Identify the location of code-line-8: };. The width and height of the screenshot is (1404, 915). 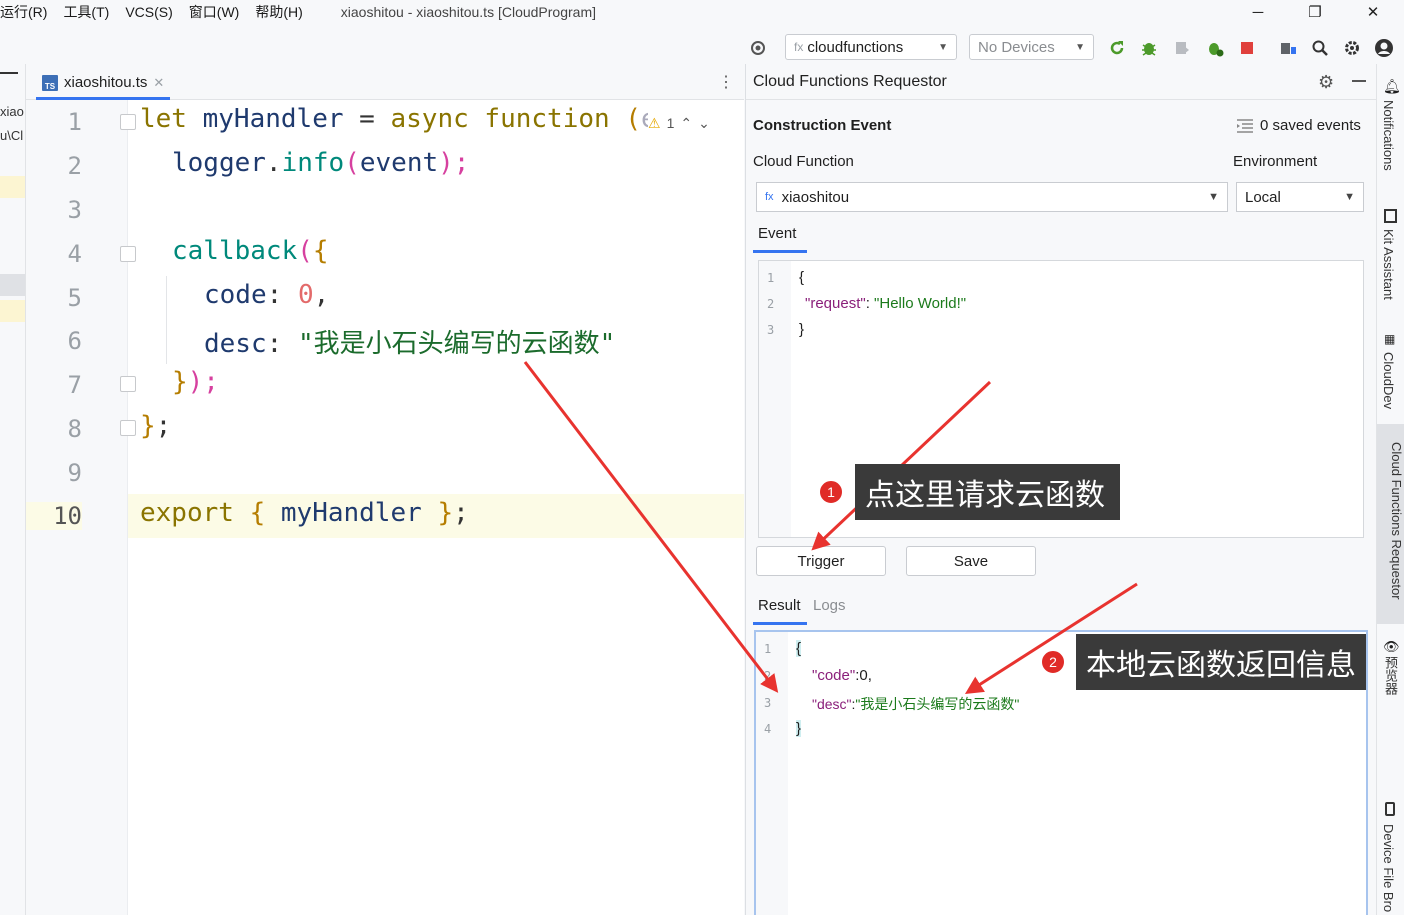
(156, 426).